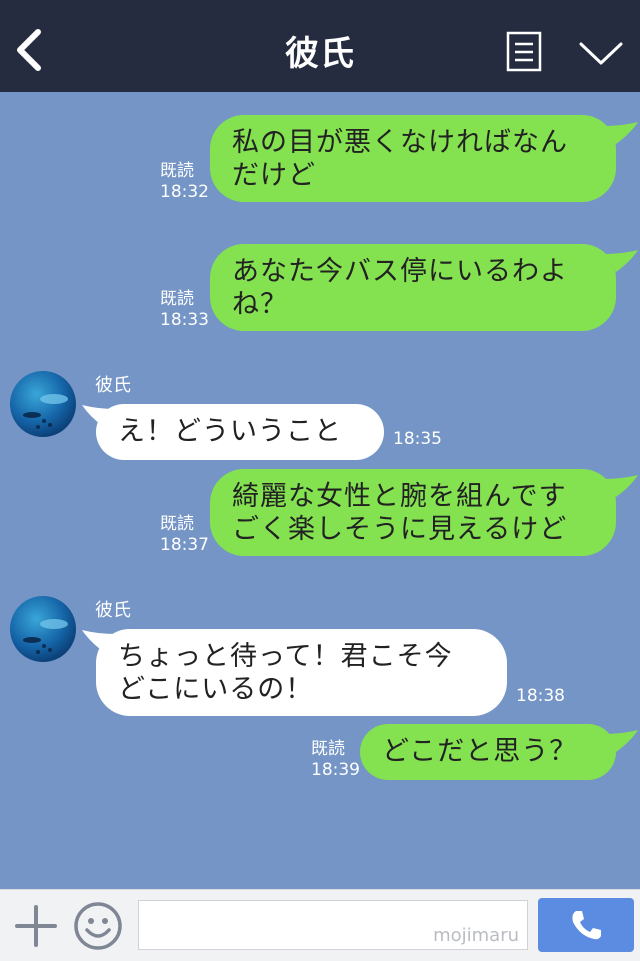 Image resolution: width=640 pixels, height=961 pixels. Describe the element at coordinates (601, 53) in the screenshot. I see `chevron-down-icon` at that location.